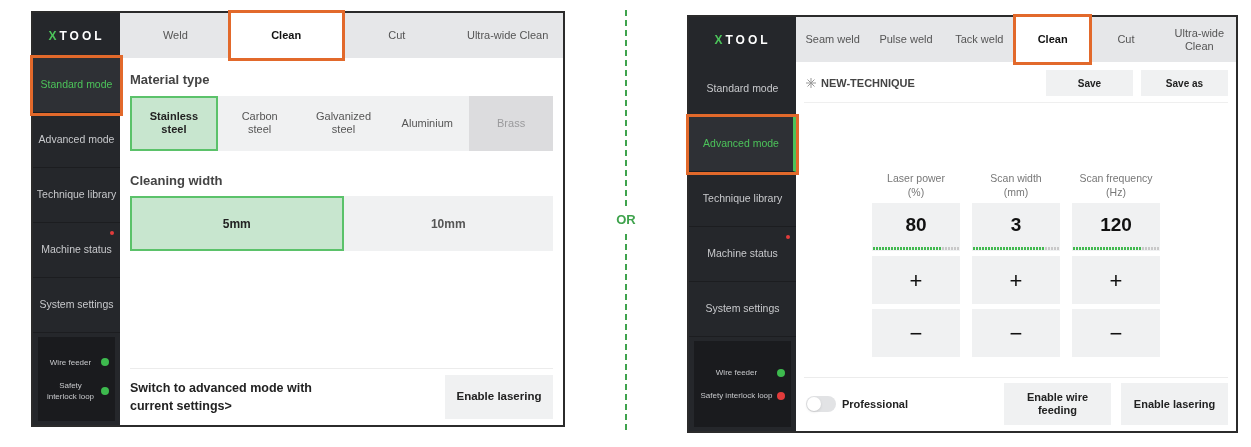 The height and width of the screenshot is (447, 1251). Describe the element at coordinates (906, 39) in the screenshot. I see `tab: Pulse weld` at that location.